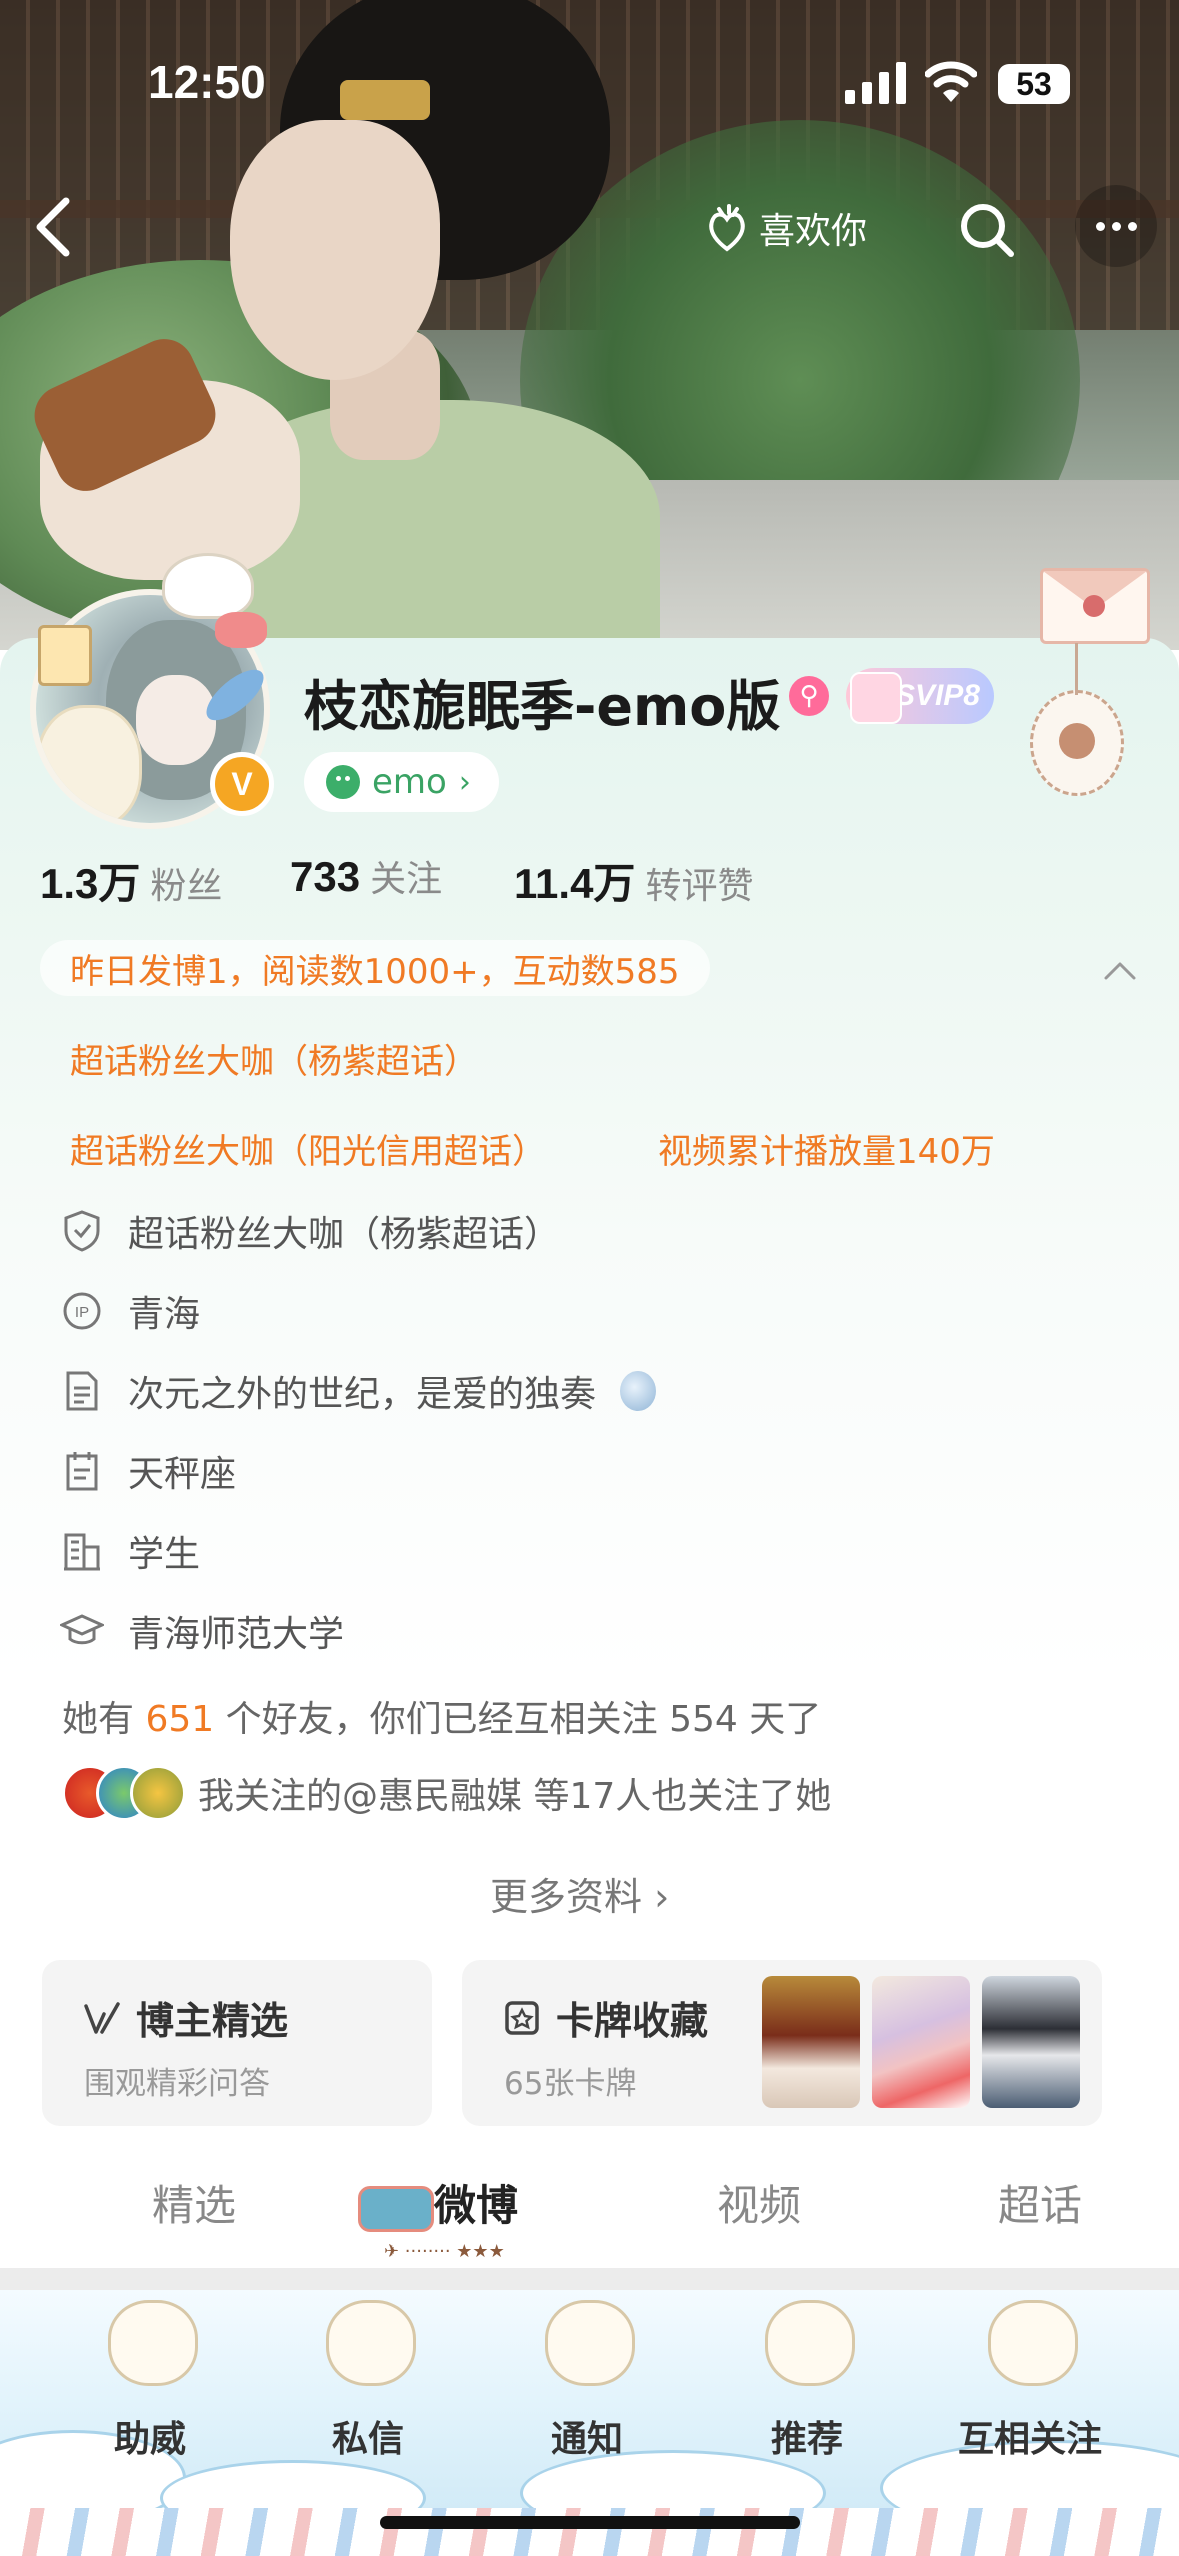  Describe the element at coordinates (809, 696) in the screenshot. I see `pink-member-badge-icon: ⚲` at that location.